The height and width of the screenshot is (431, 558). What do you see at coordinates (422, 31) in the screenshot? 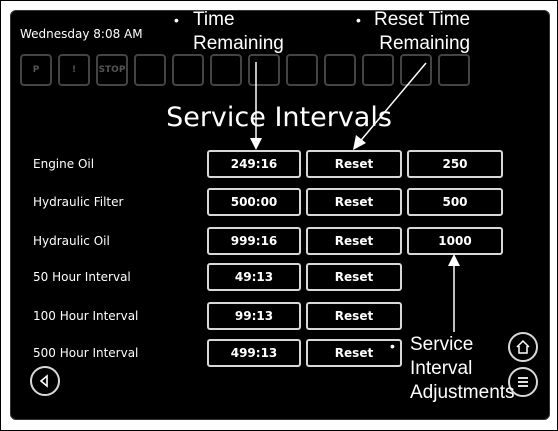
I see `callout-reset-time-remaining: Reset Time Remaining` at bounding box center [422, 31].